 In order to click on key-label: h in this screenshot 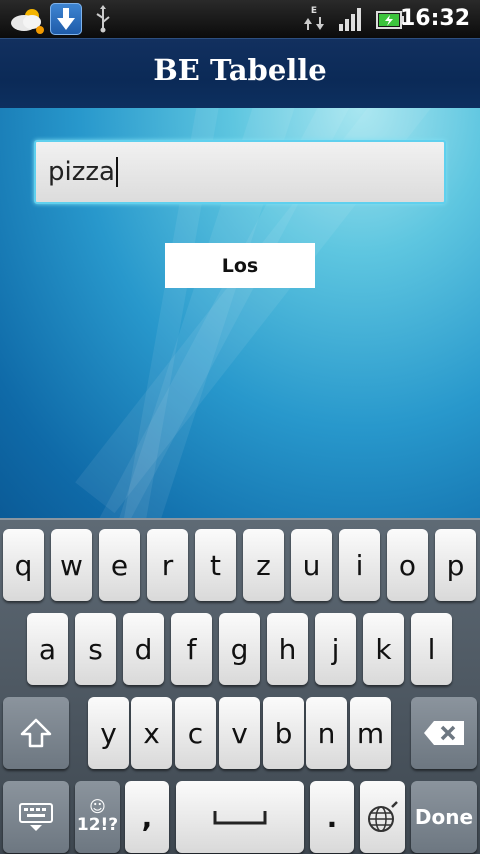, I will do `click(287, 649)`.